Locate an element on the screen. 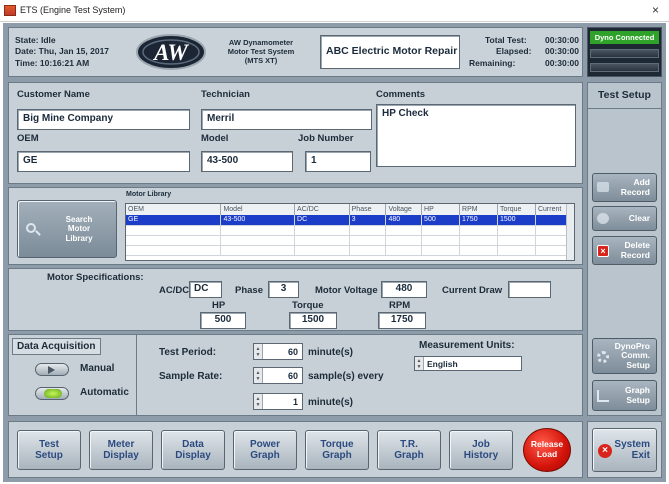 This screenshot has width=669, height=484. time-value: 10:16:21 AM is located at coordinates (64, 62).